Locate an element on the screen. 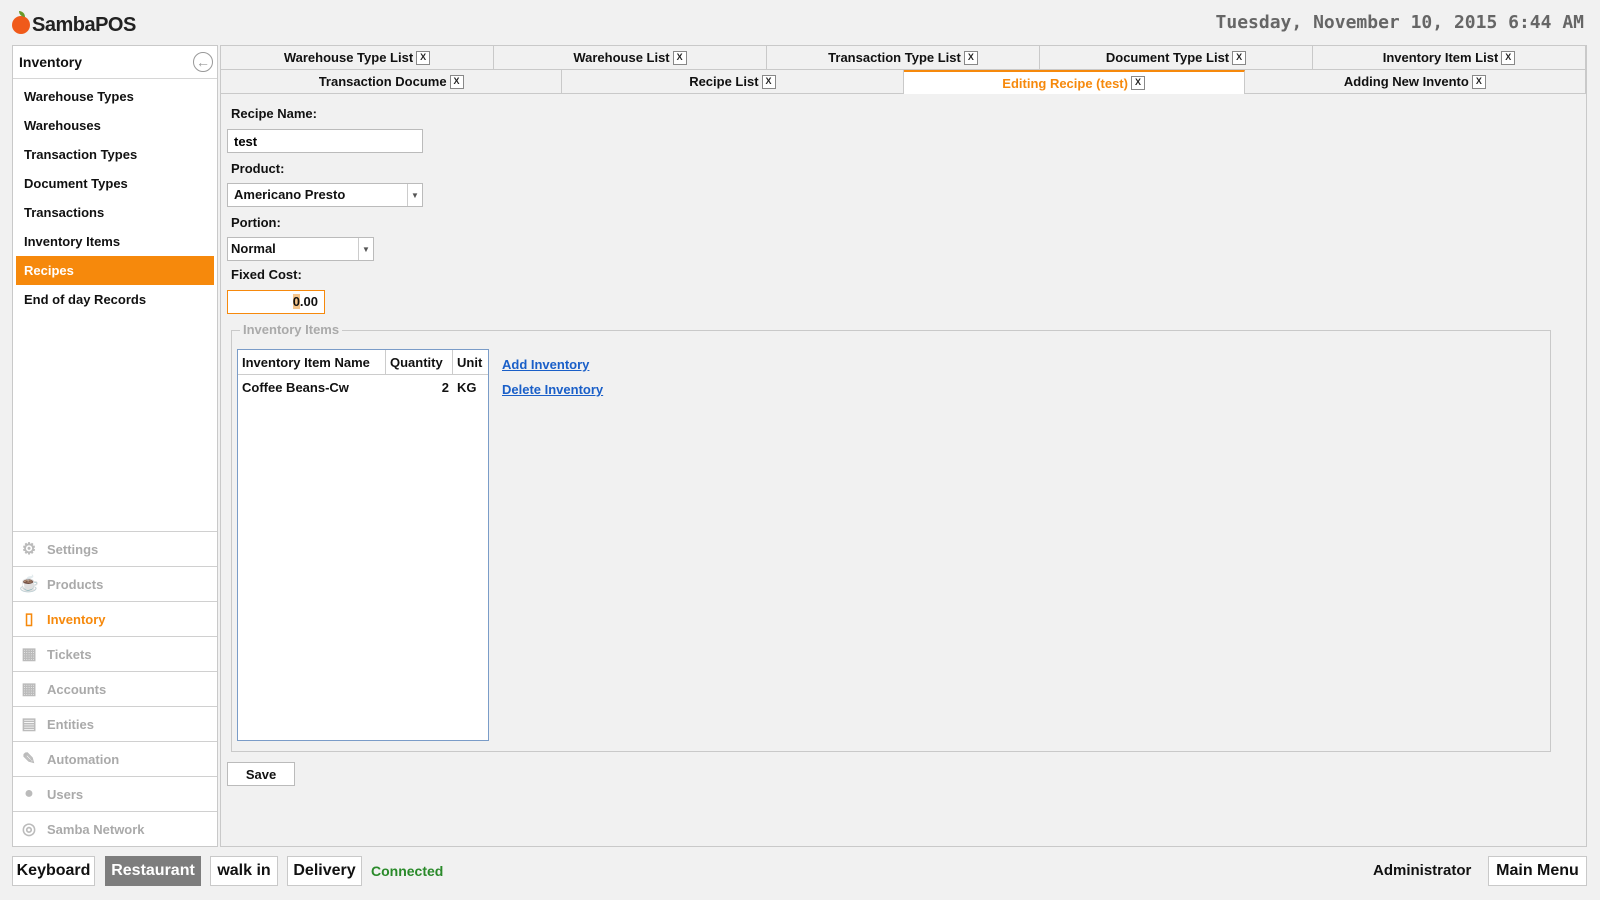 The width and height of the screenshot is (1600, 900). module-tickets: ▦ Tickets is located at coordinates (115, 653).